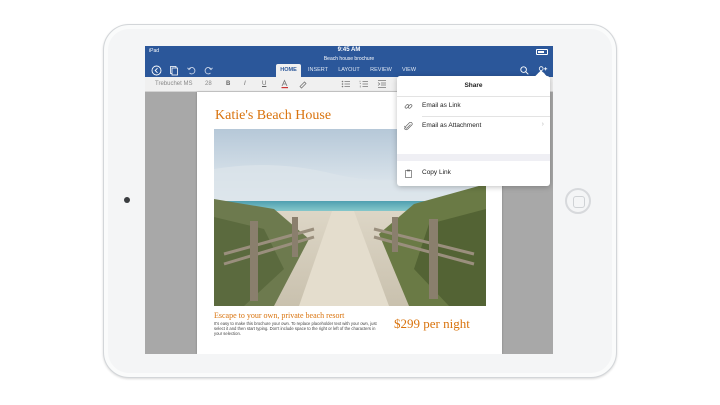  Describe the element at coordinates (245, 84) in the screenshot. I see `italic-button: I` at that location.